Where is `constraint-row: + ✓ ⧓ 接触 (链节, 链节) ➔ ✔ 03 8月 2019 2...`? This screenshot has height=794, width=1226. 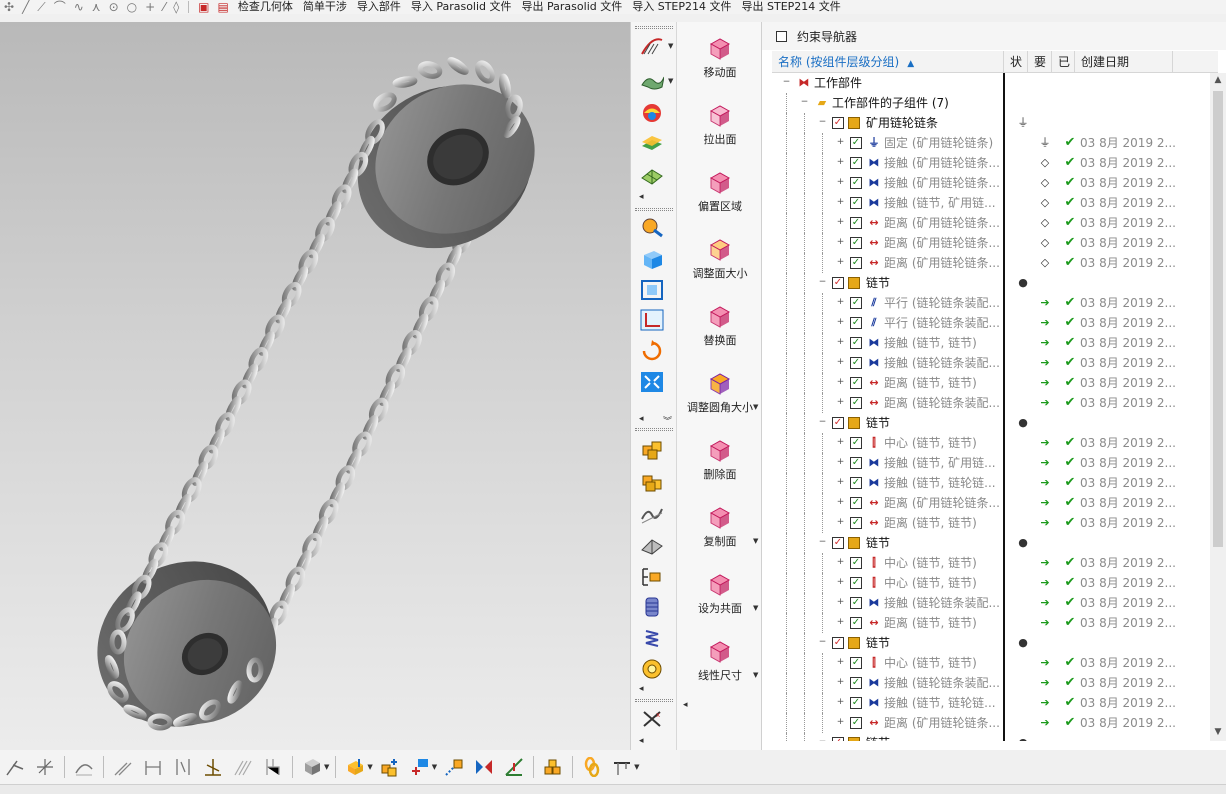 constraint-row: + ✓ ⧓ 接触 (链节, 链节) ➔ ✔ 03 8月 2019 2... is located at coordinates (991, 343).